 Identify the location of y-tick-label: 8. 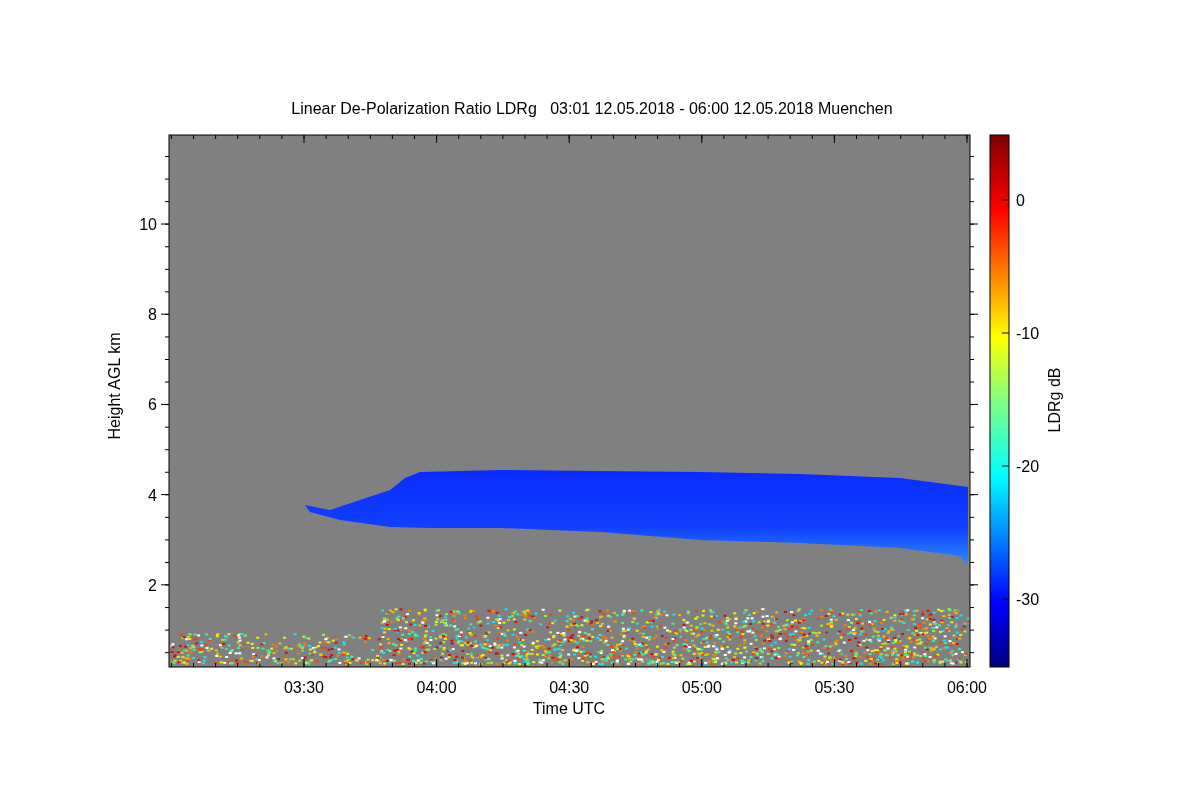
(152, 315).